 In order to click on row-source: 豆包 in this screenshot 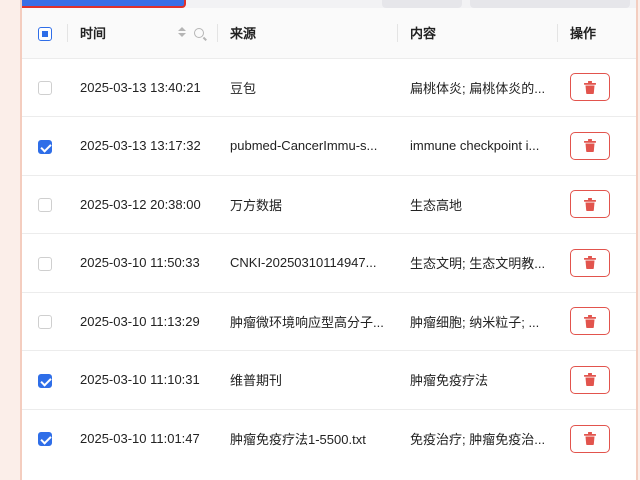, I will do `click(243, 88)`.